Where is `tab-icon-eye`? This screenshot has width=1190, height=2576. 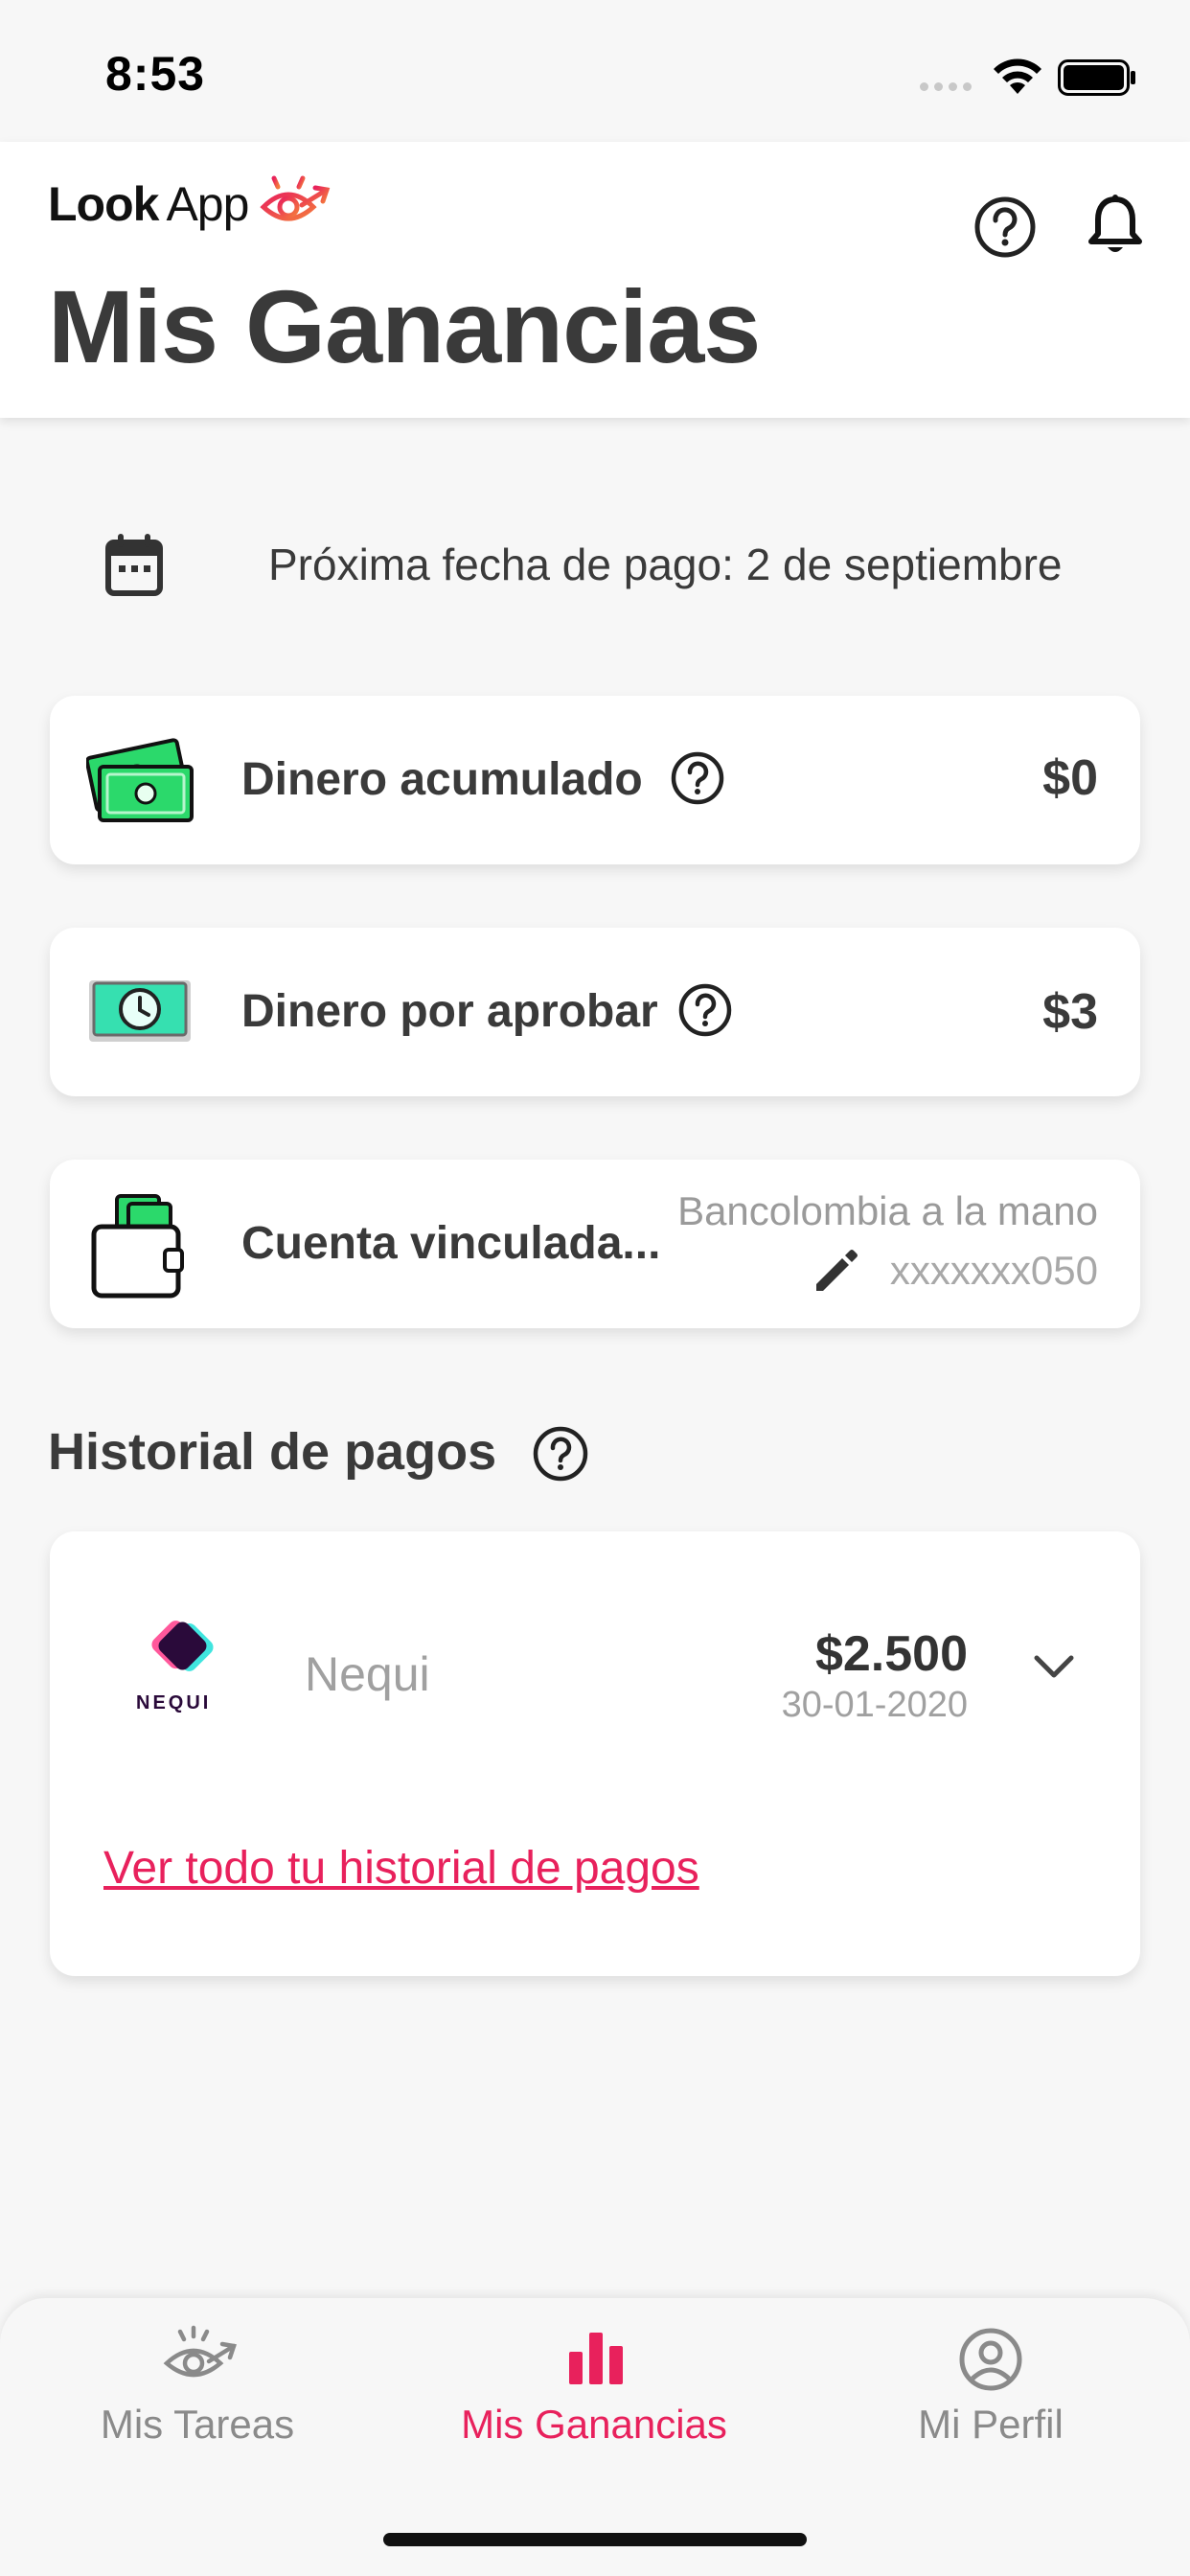 tab-icon-eye is located at coordinates (199, 2359).